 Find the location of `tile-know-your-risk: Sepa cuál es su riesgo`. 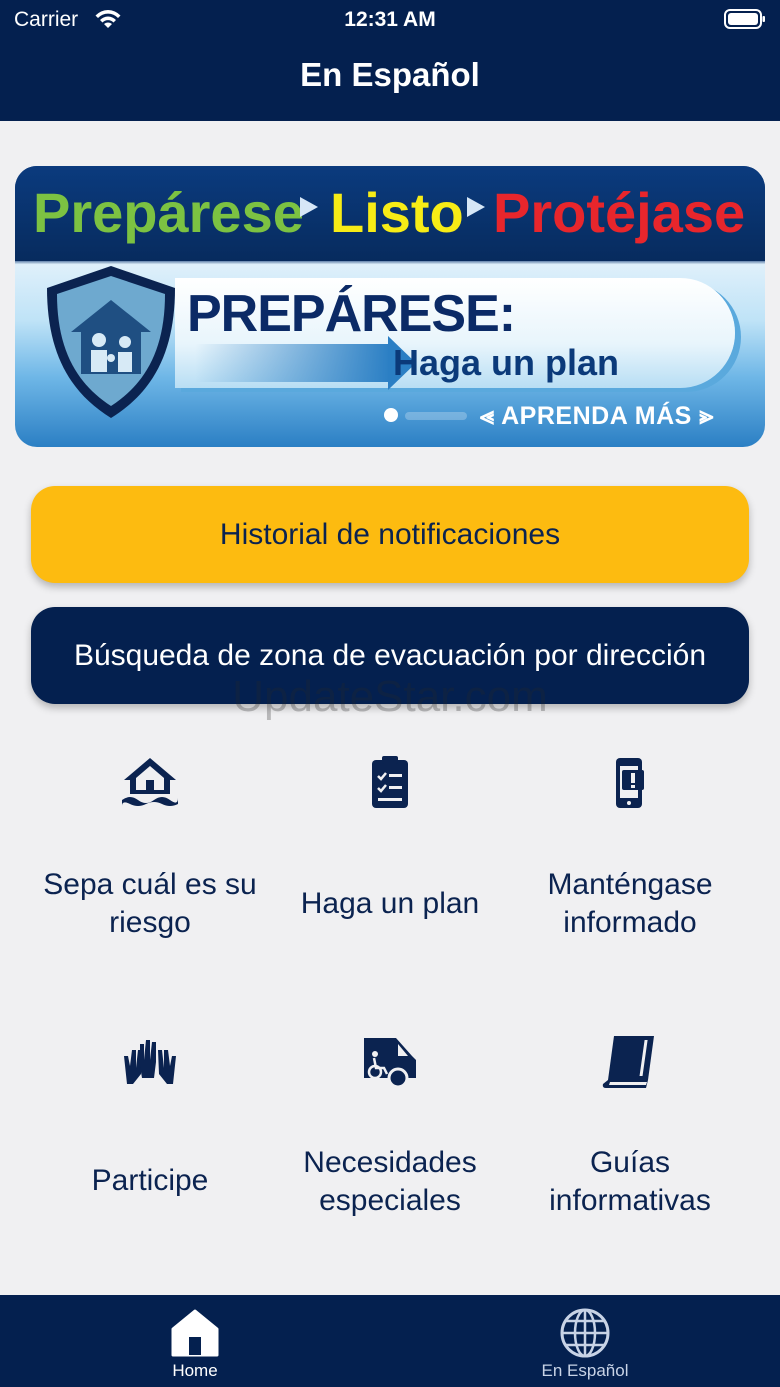

tile-know-your-risk: Sepa cuál es su riesgo is located at coordinates (150, 877).